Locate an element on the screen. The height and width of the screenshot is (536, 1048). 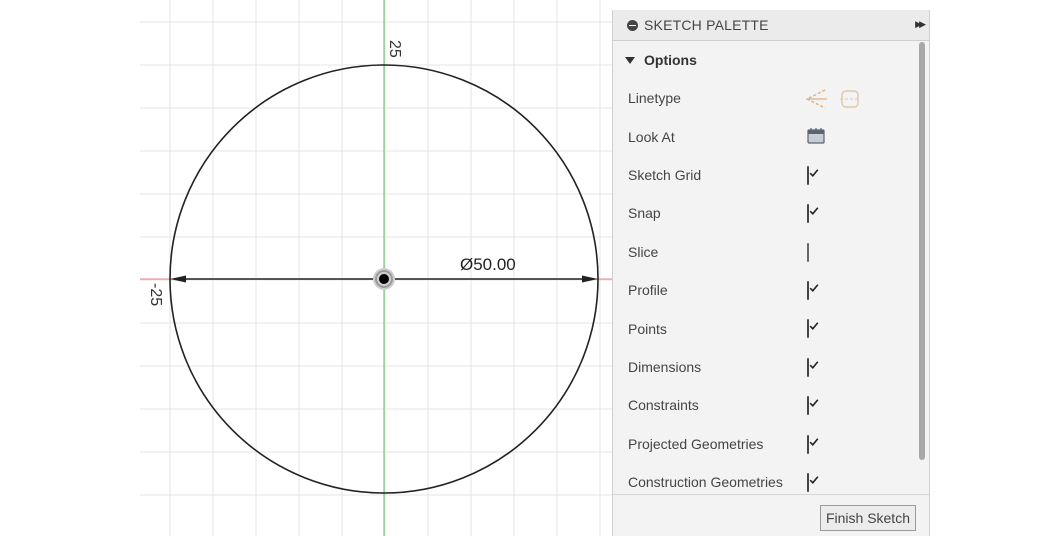
sketch-grid-checkbox is located at coordinates (813, 175).